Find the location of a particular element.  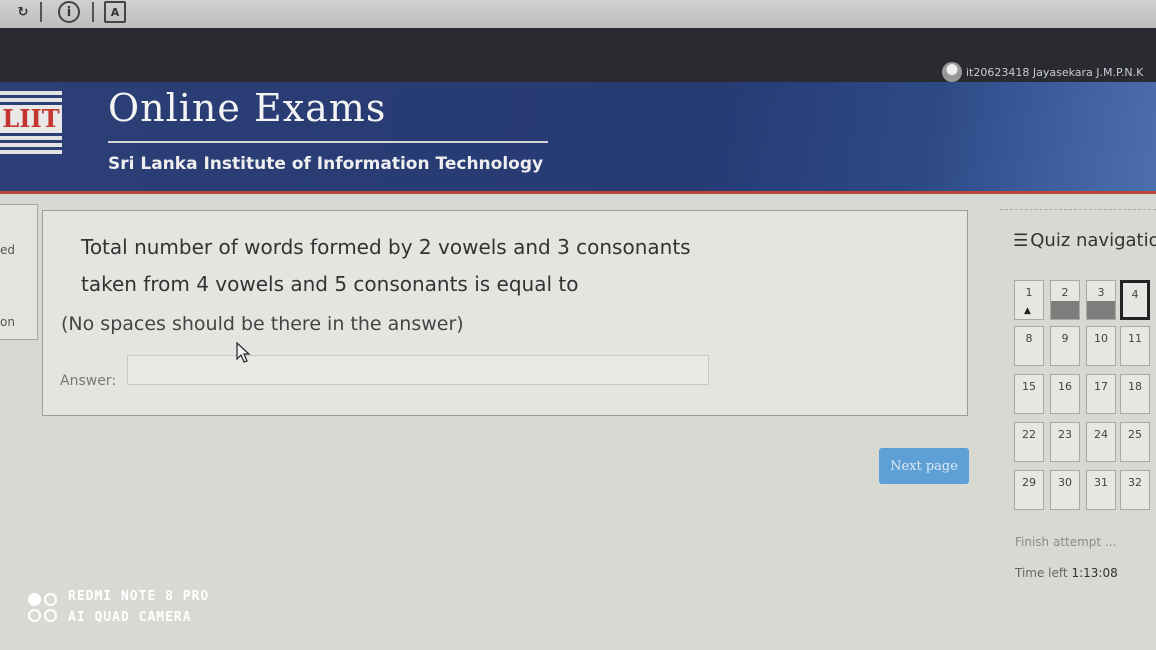

quiz-nav-divider is located at coordinates (1078, 209).